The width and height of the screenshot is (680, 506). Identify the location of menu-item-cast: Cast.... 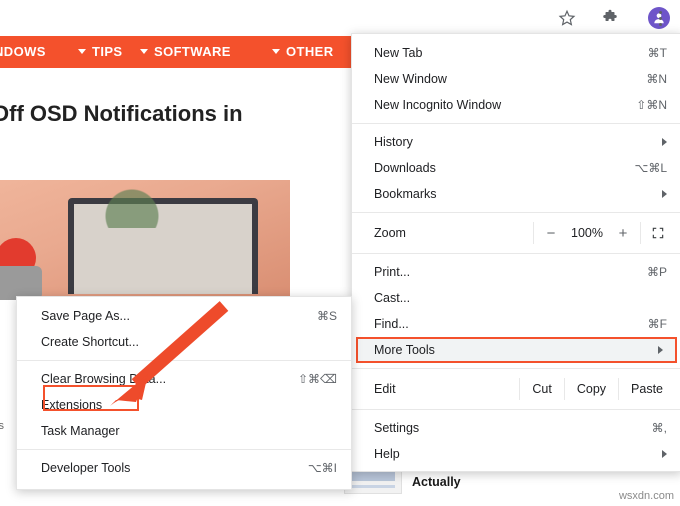
(516, 298).